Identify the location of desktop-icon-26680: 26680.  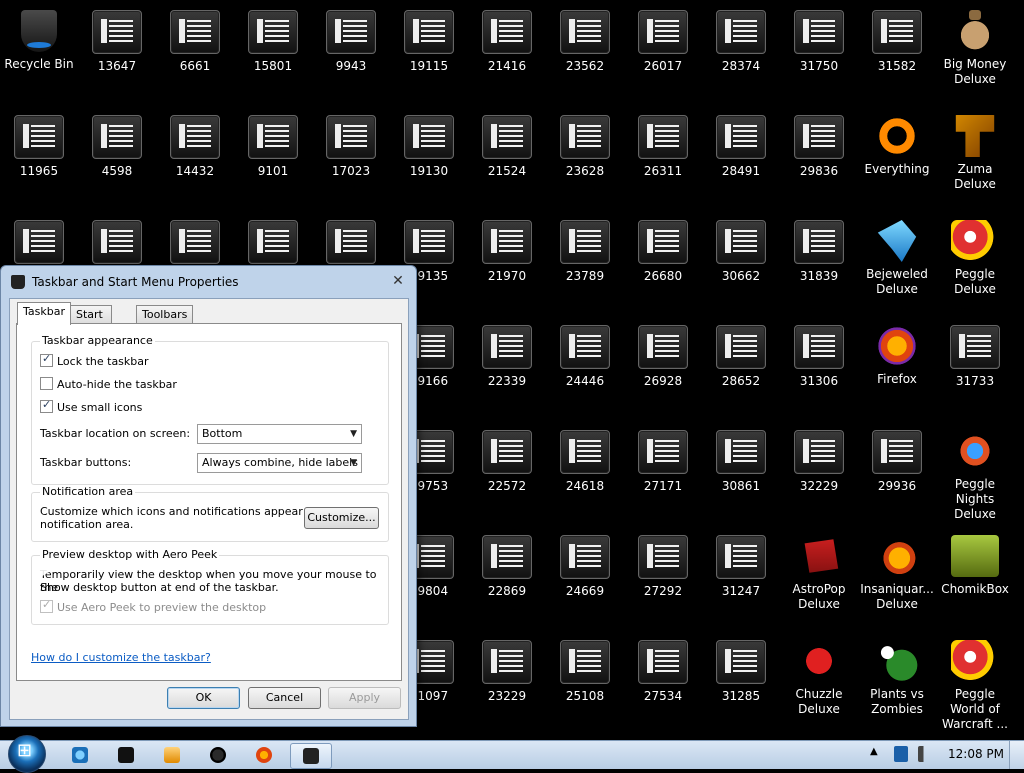
(663, 260).